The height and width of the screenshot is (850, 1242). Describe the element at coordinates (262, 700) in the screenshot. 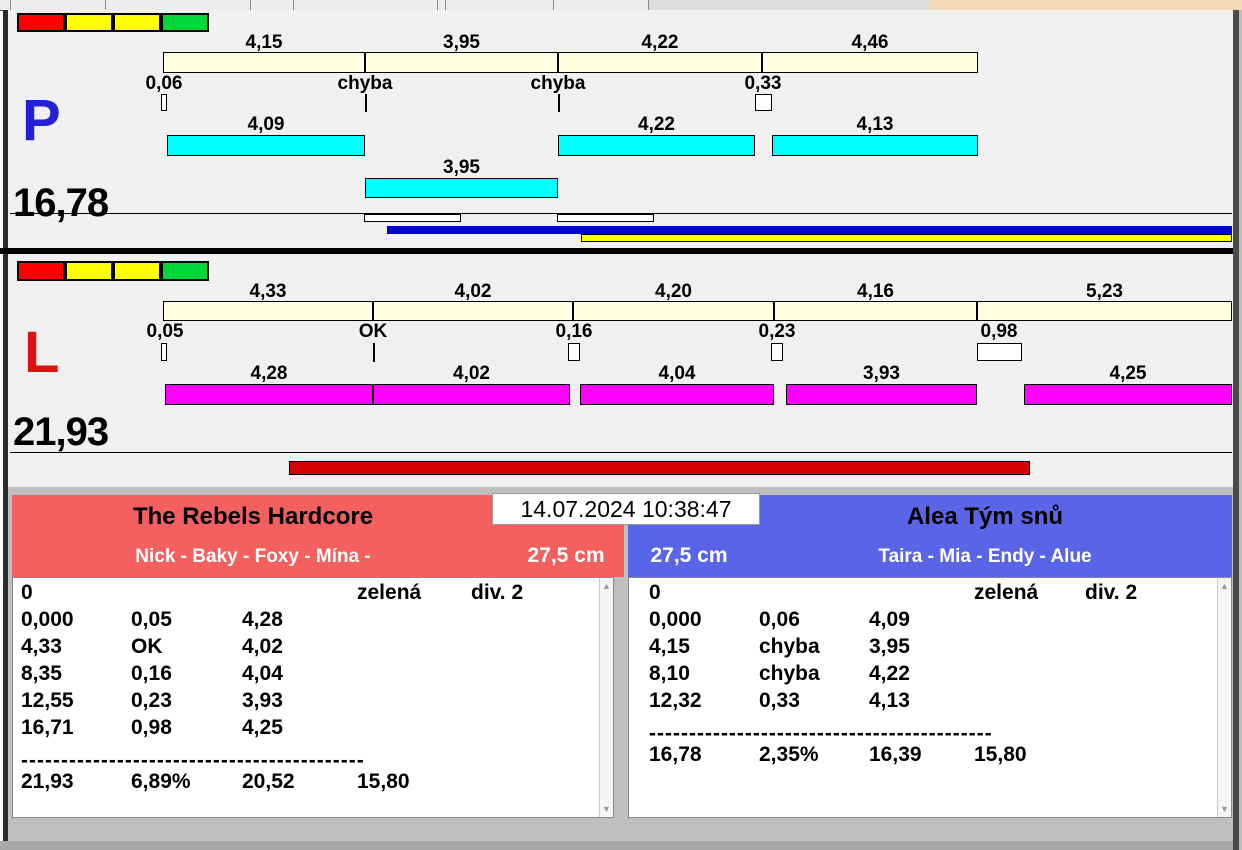

I see `table-cell: 3,93` at that location.